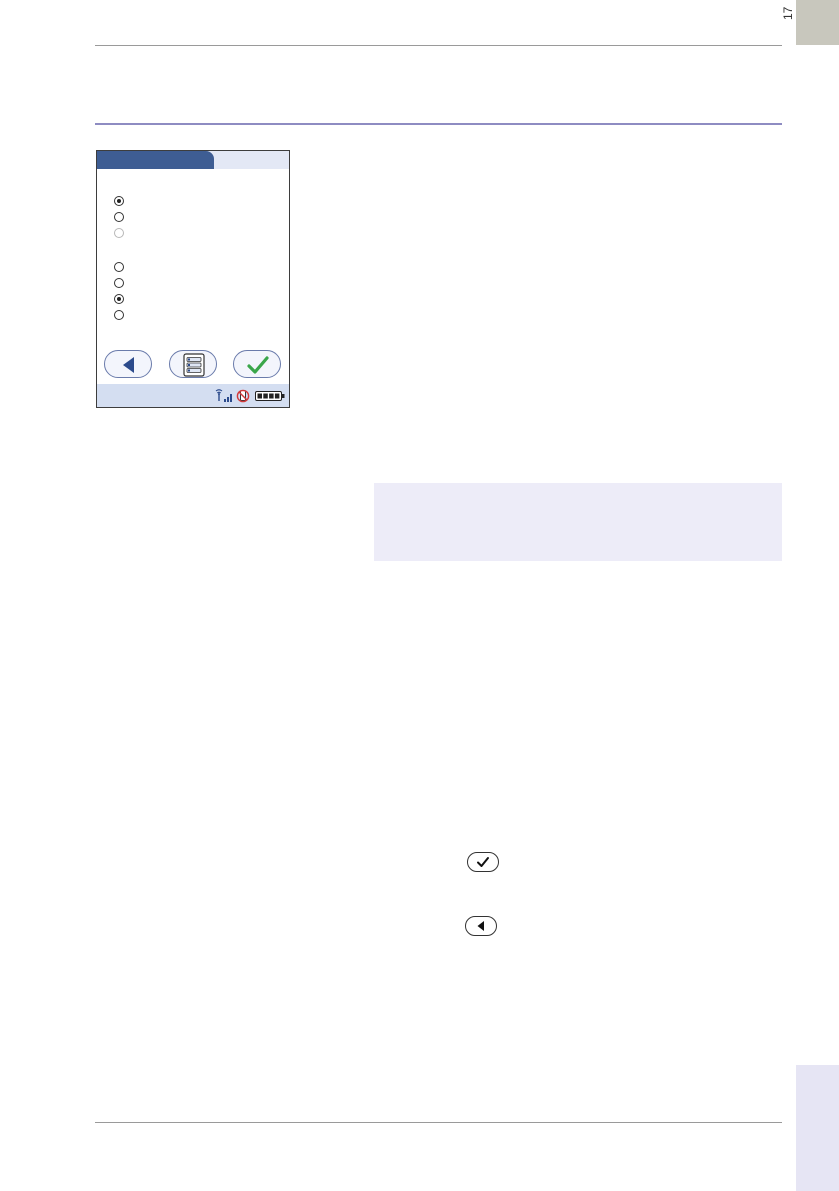 This screenshot has height=1191, width=839. Describe the element at coordinates (193, 395) in the screenshot. I see `status-bar` at that location.